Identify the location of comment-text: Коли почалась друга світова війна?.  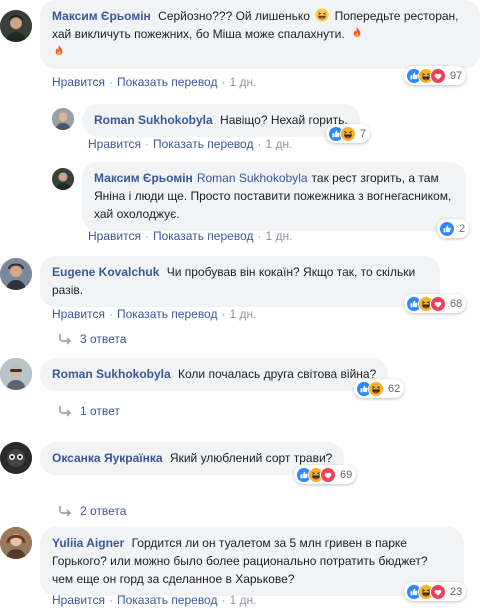
(277, 374).